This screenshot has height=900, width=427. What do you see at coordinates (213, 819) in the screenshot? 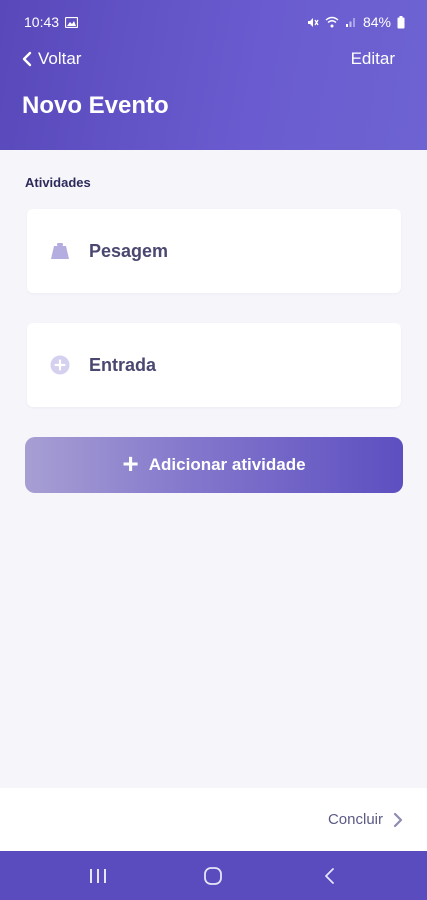
I see `footer-bar: Concluir` at bounding box center [213, 819].